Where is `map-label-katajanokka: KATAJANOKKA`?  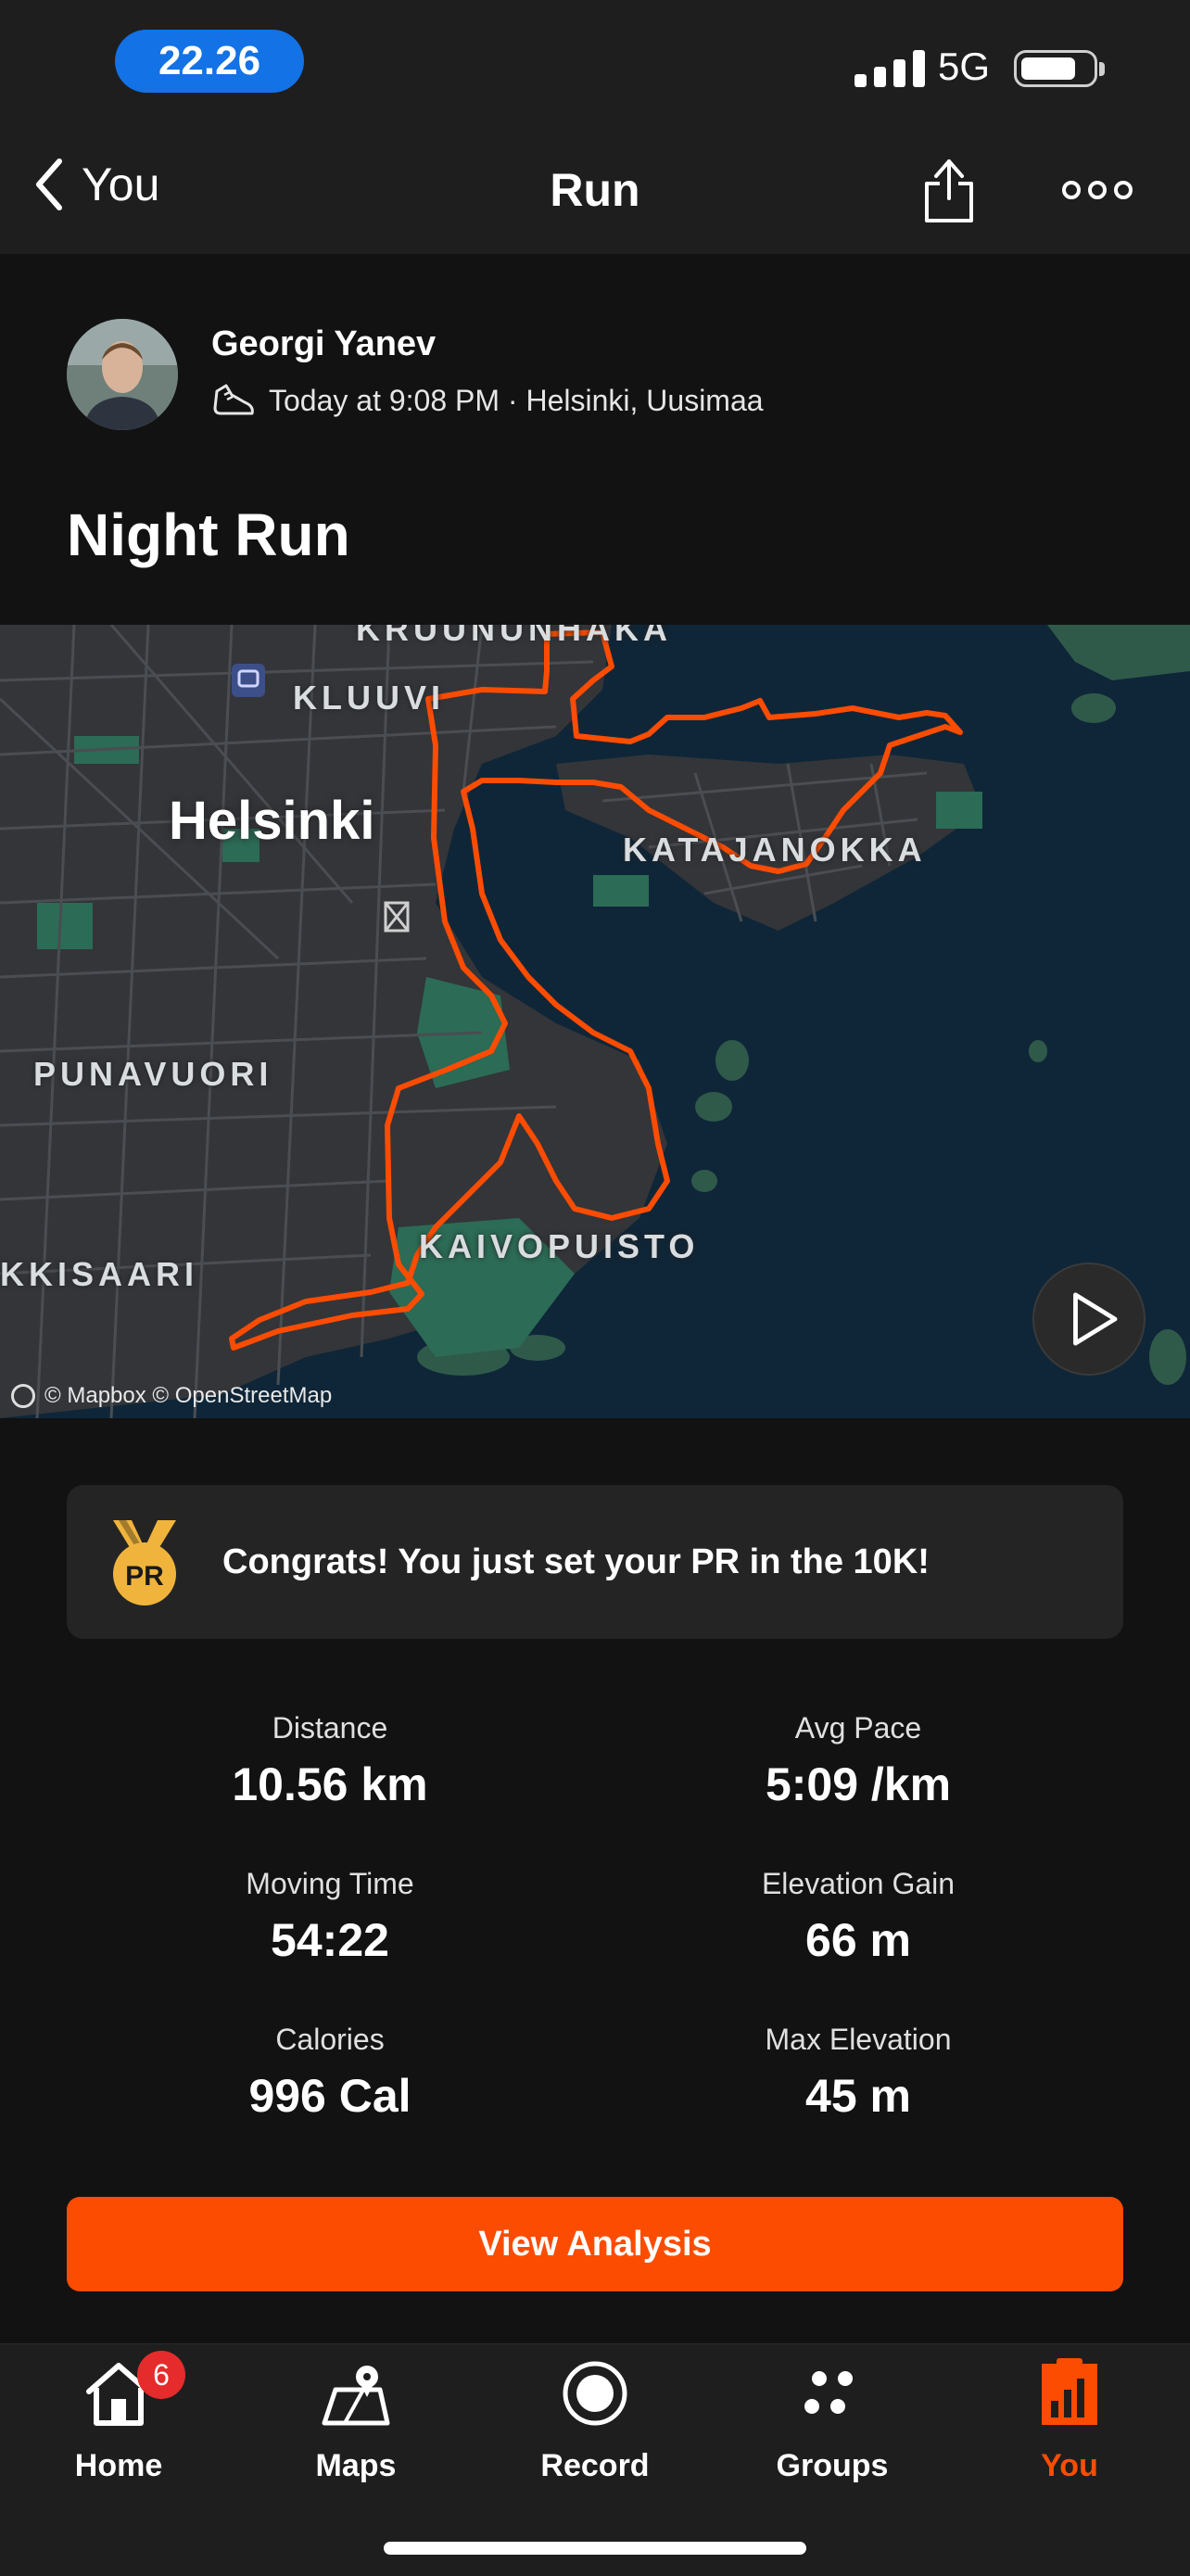 map-label-katajanokka: KATAJANOKKA is located at coordinates (775, 850).